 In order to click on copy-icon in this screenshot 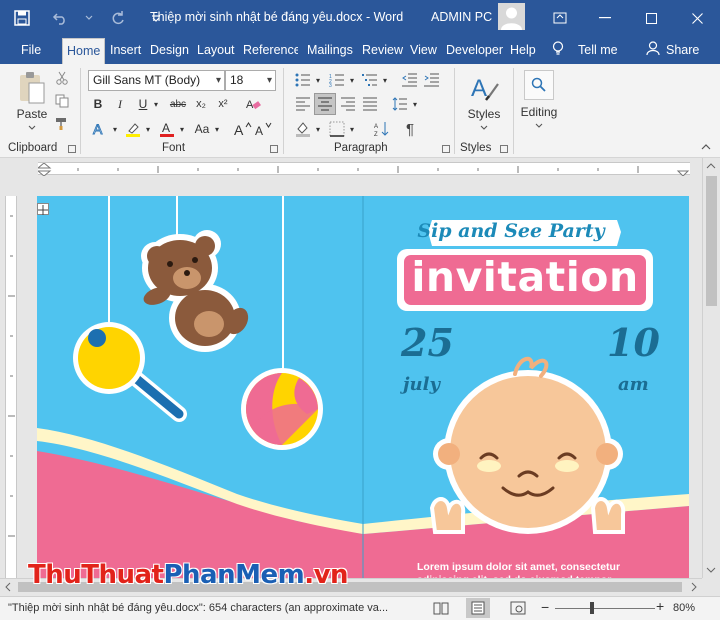, I will do `click(62, 101)`.